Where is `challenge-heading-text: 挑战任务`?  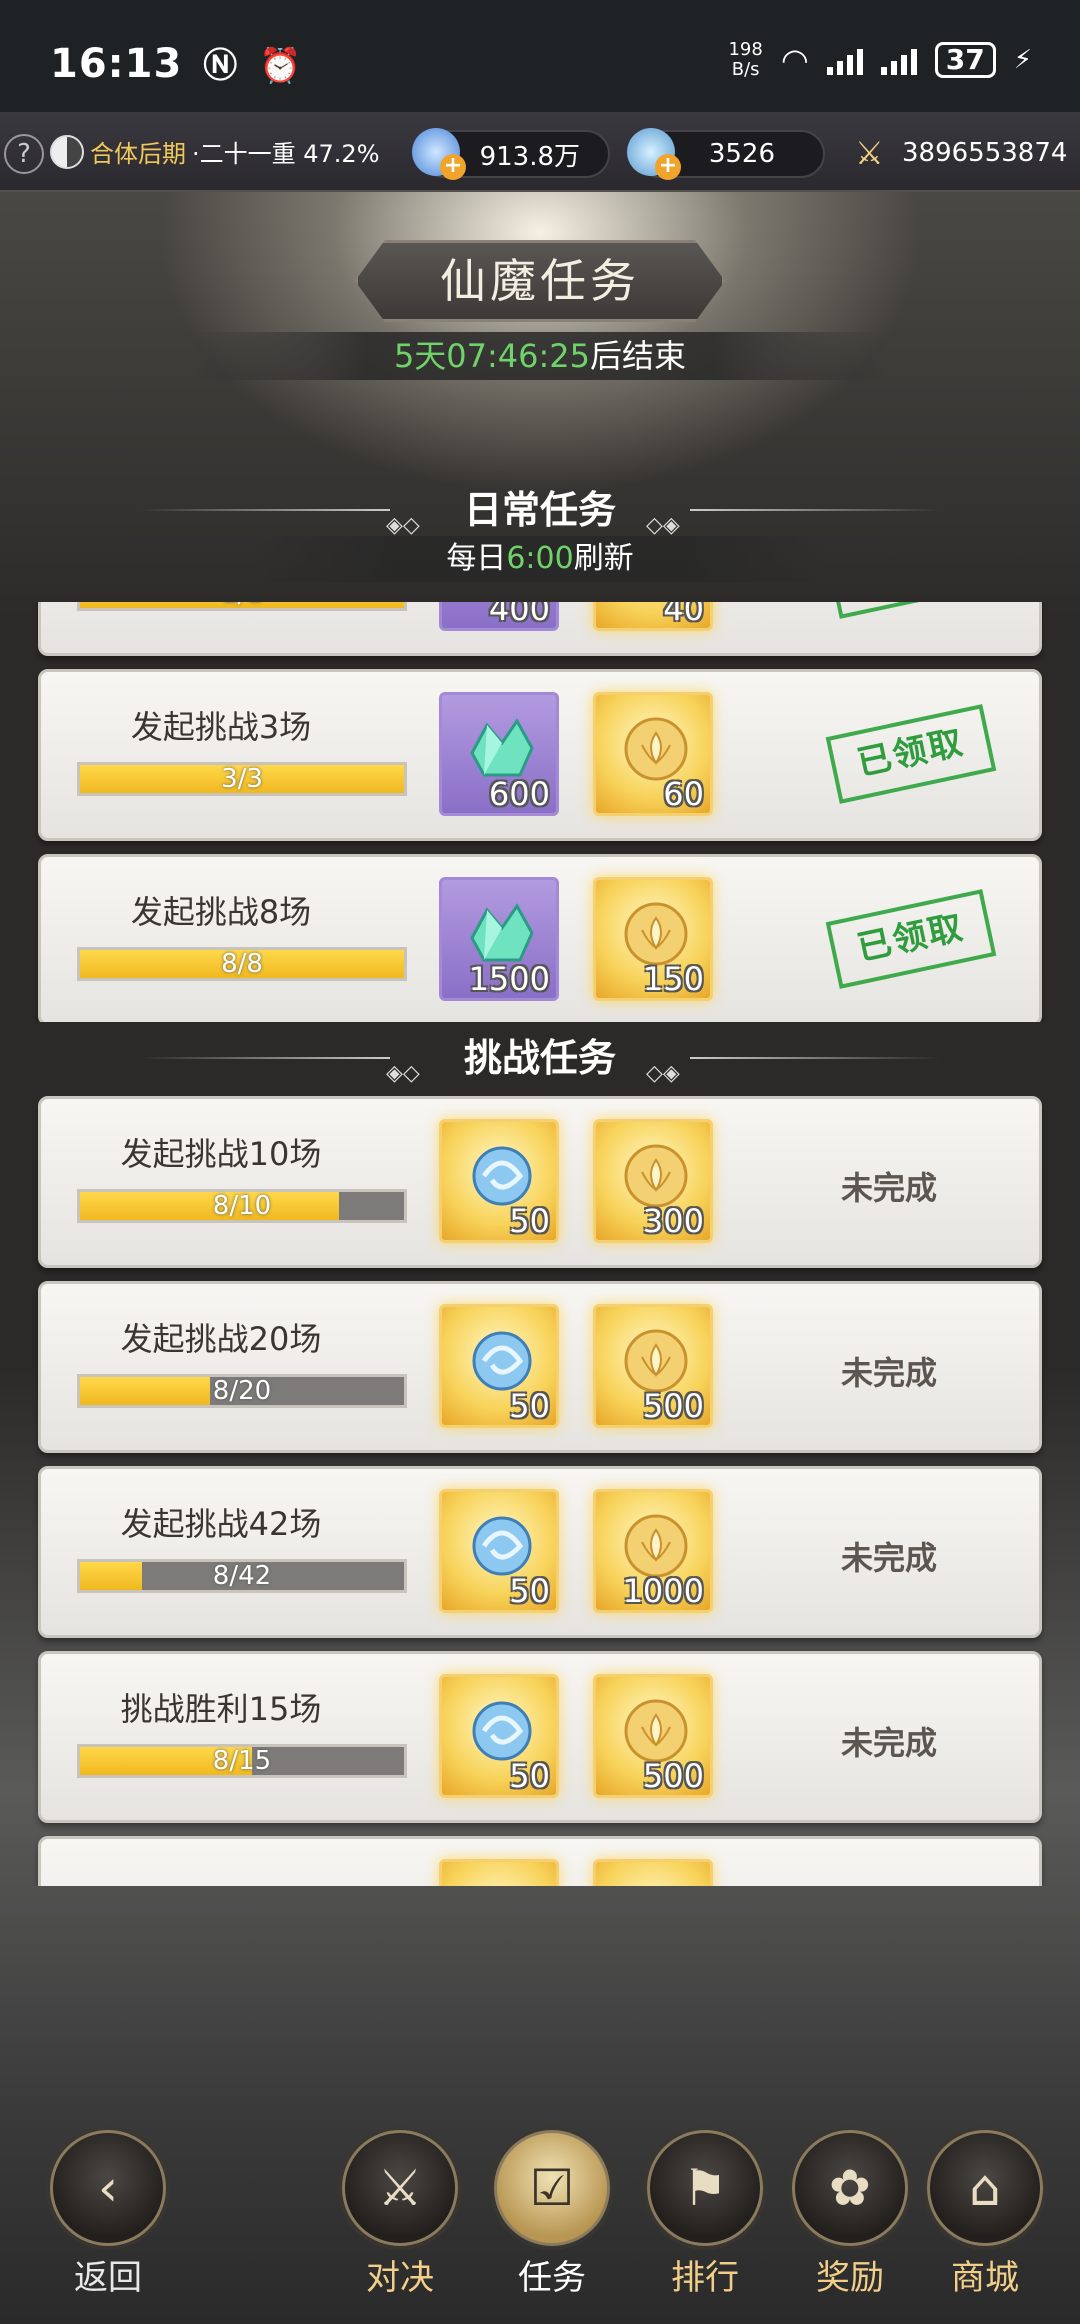 challenge-heading-text: 挑战任务 is located at coordinates (539, 1058).